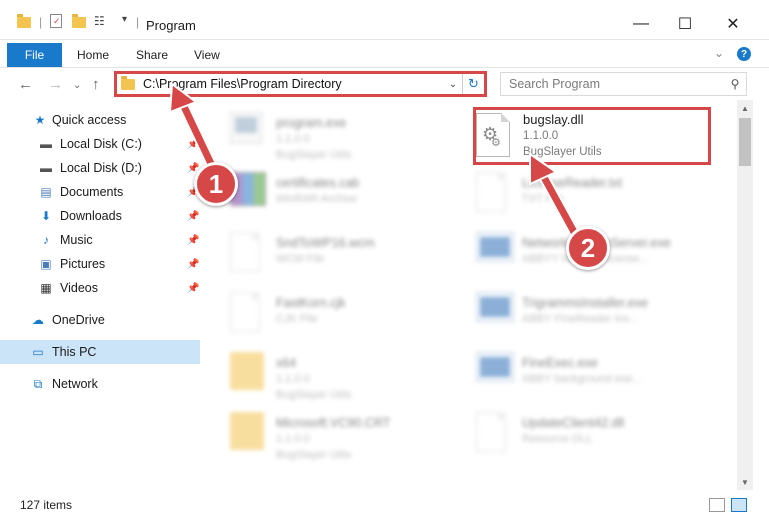 This screenshot has height=528, width=769. What do you see at coordinates (96, 84) in the screenshot?
I see `up-arrow-icon: ↑` at bounding box center [96, 84].